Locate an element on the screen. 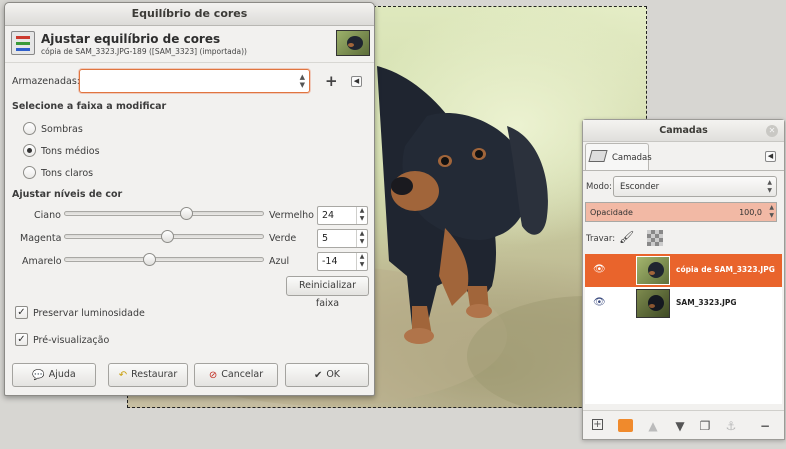 The image size is (786, 449). magenta-label: Magenta is located at coordinates (41, 238).